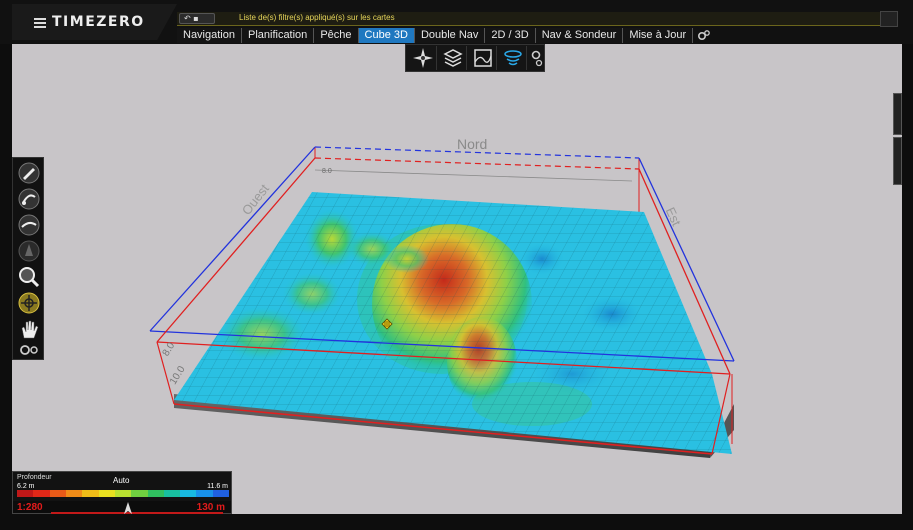 The height and width of the screenshot is (530, 913). I want to click on edit-route-icon, so click(29, 173).